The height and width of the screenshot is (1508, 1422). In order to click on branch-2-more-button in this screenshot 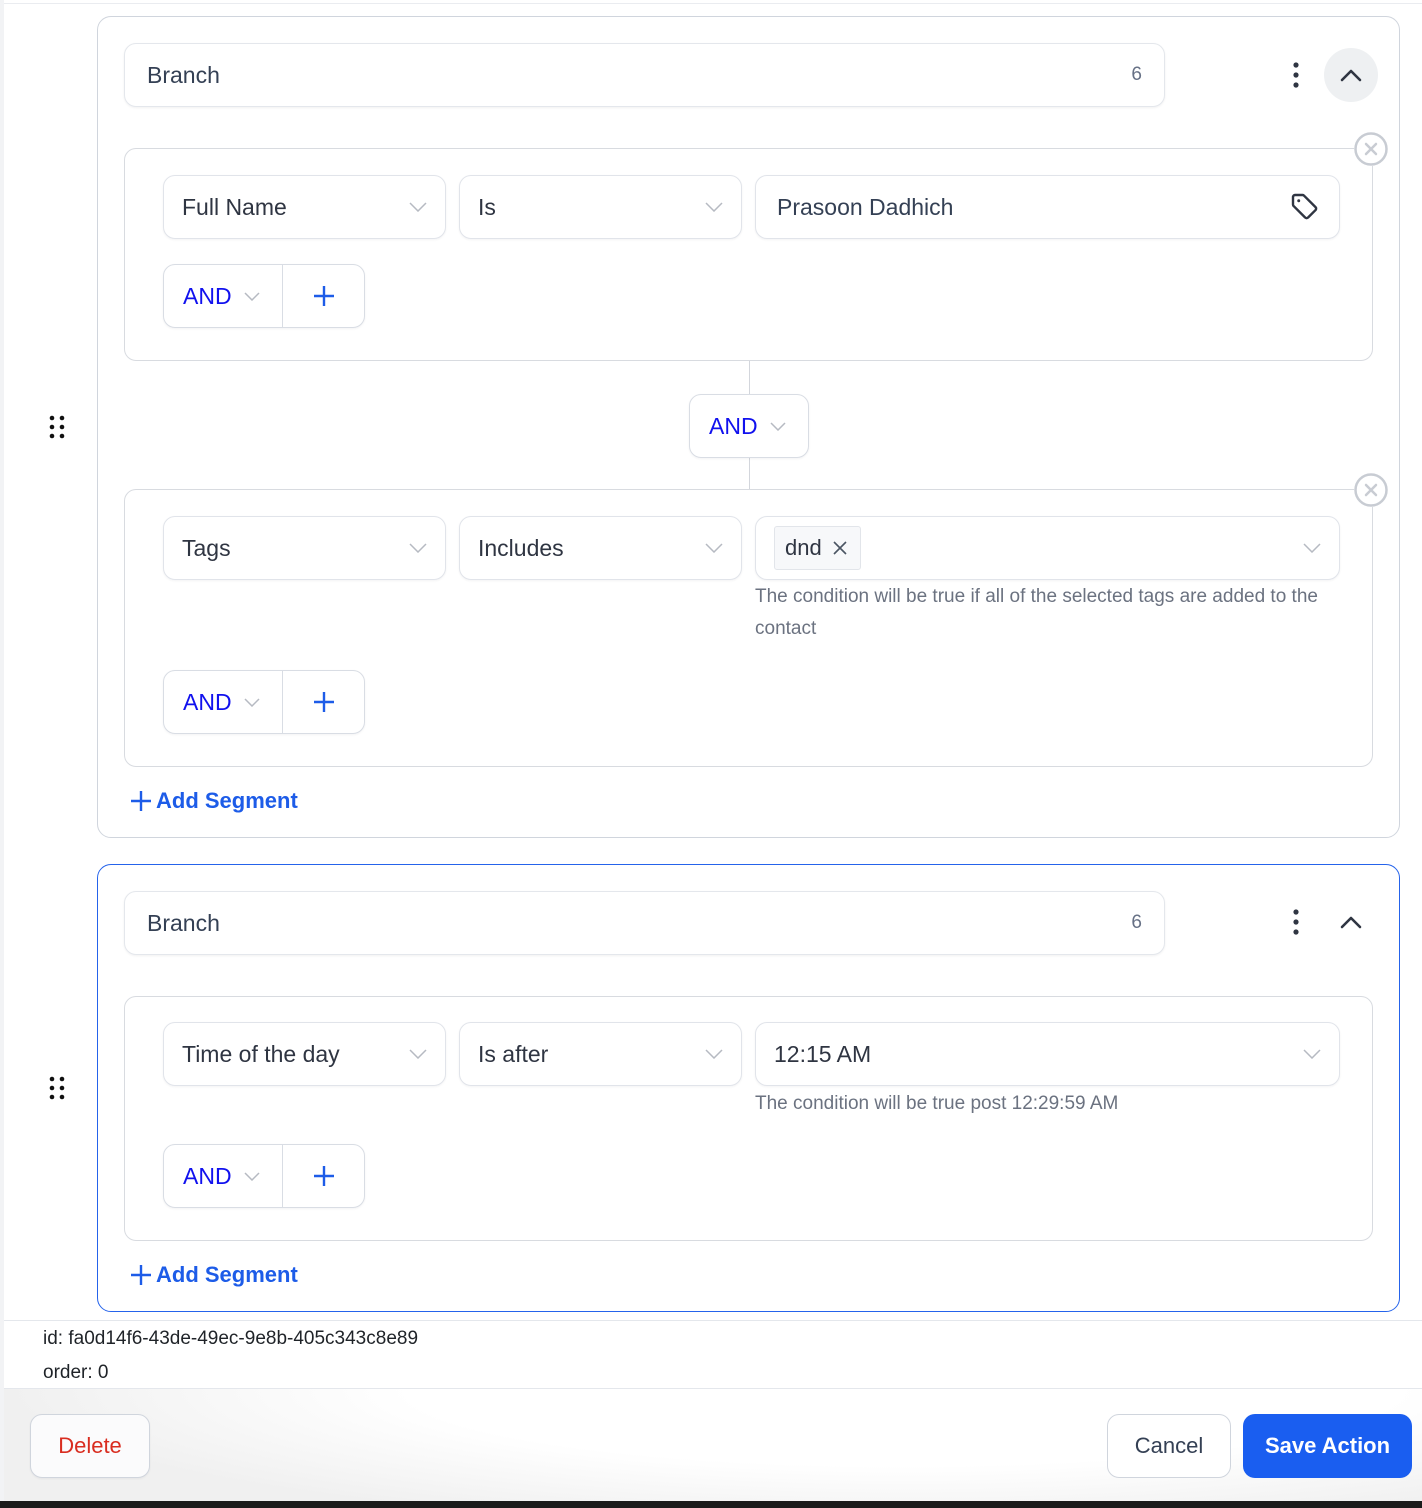, I will do `click(1296, 922)`.